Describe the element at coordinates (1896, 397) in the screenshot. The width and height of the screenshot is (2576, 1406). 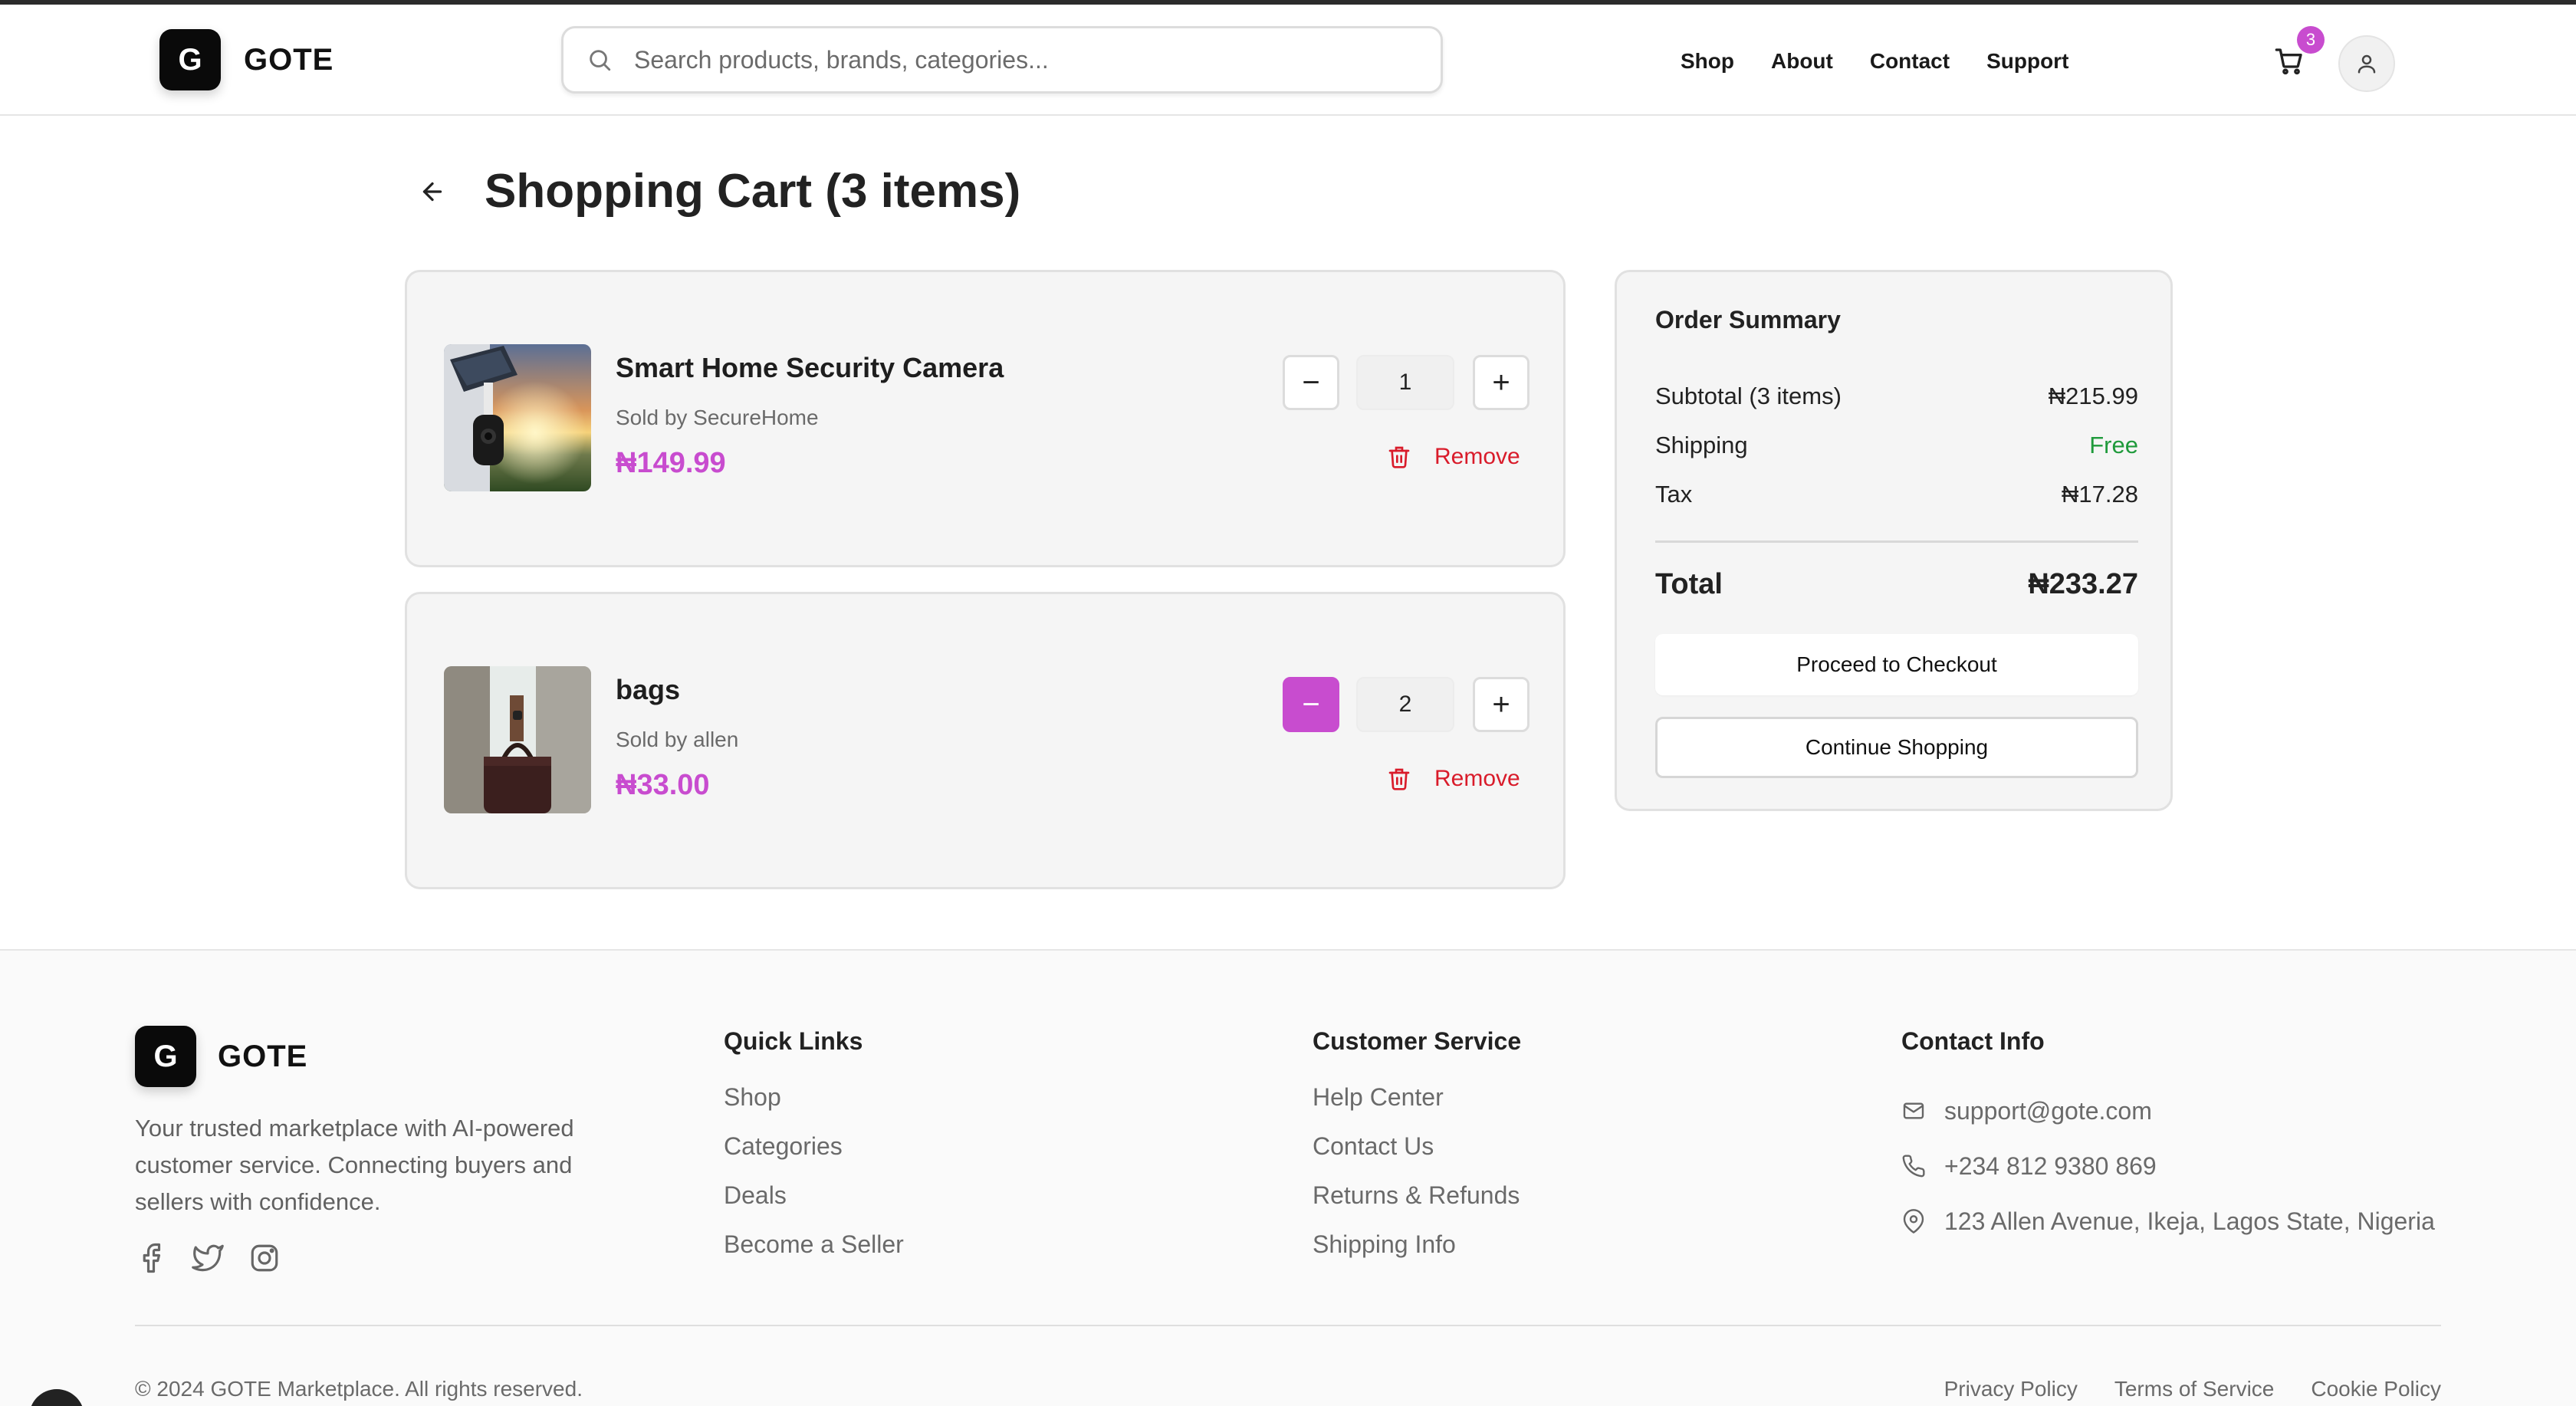
I see `subtotal-row: Subtotal (3 items) ₦215.99` at that location.